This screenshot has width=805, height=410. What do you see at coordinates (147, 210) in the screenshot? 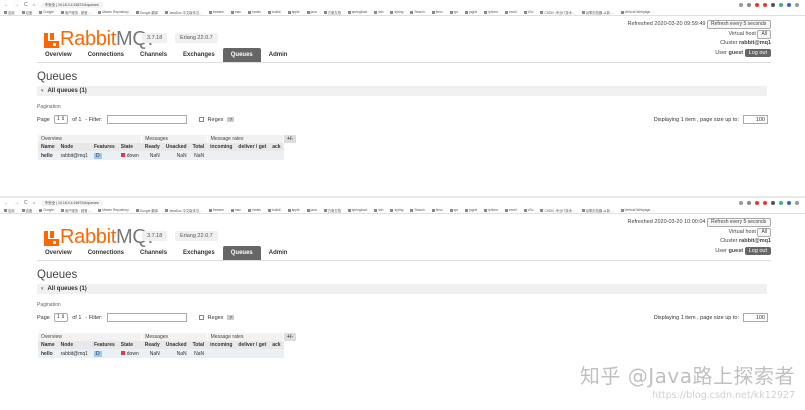
I see `bookmark-item: Google 翻译` at bounding box center [147, 210].